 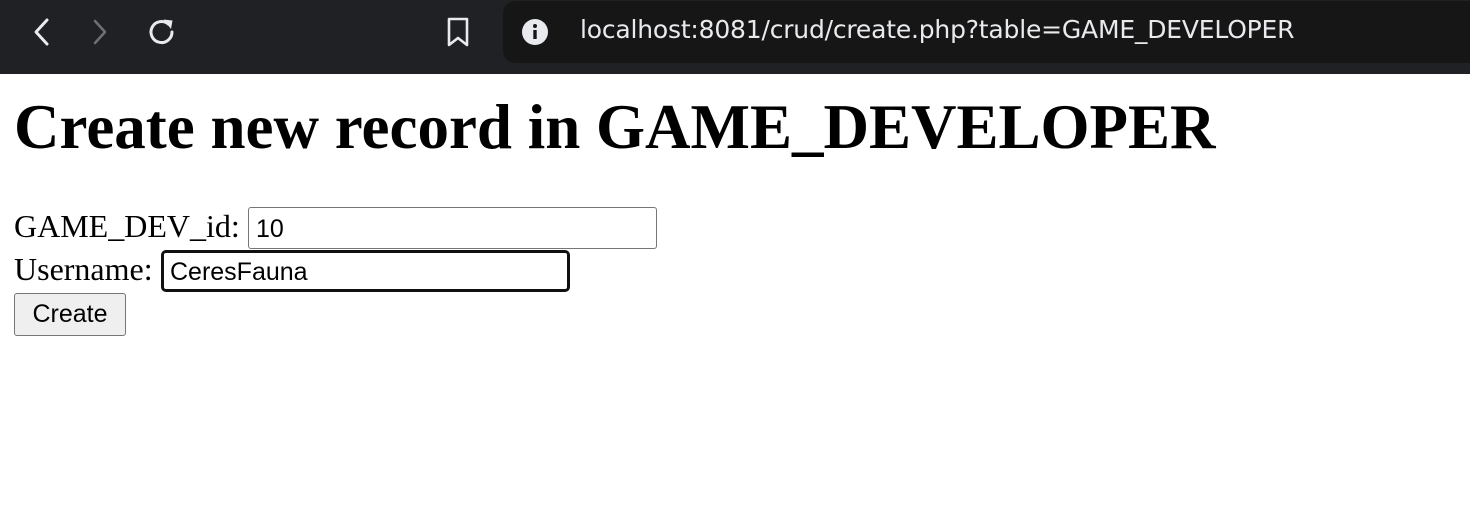 I want to click on back-button, so click(x=42, y=32).